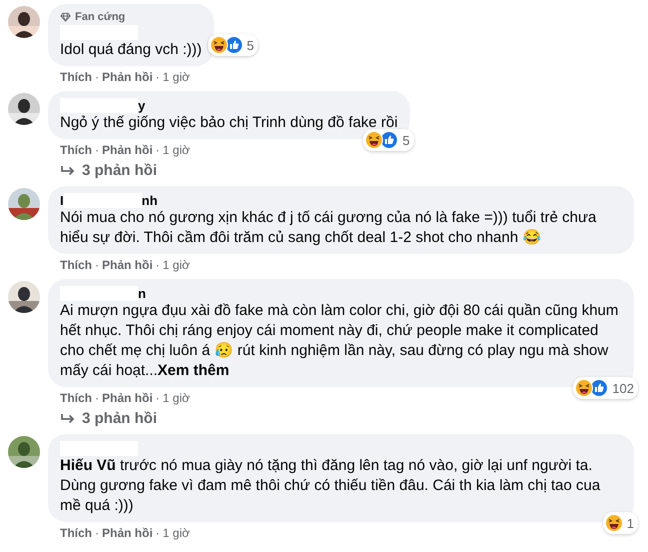 The width and height of the screenshot is (648, 552). I want to click on reaction-badge: 1, so click(620, 523).